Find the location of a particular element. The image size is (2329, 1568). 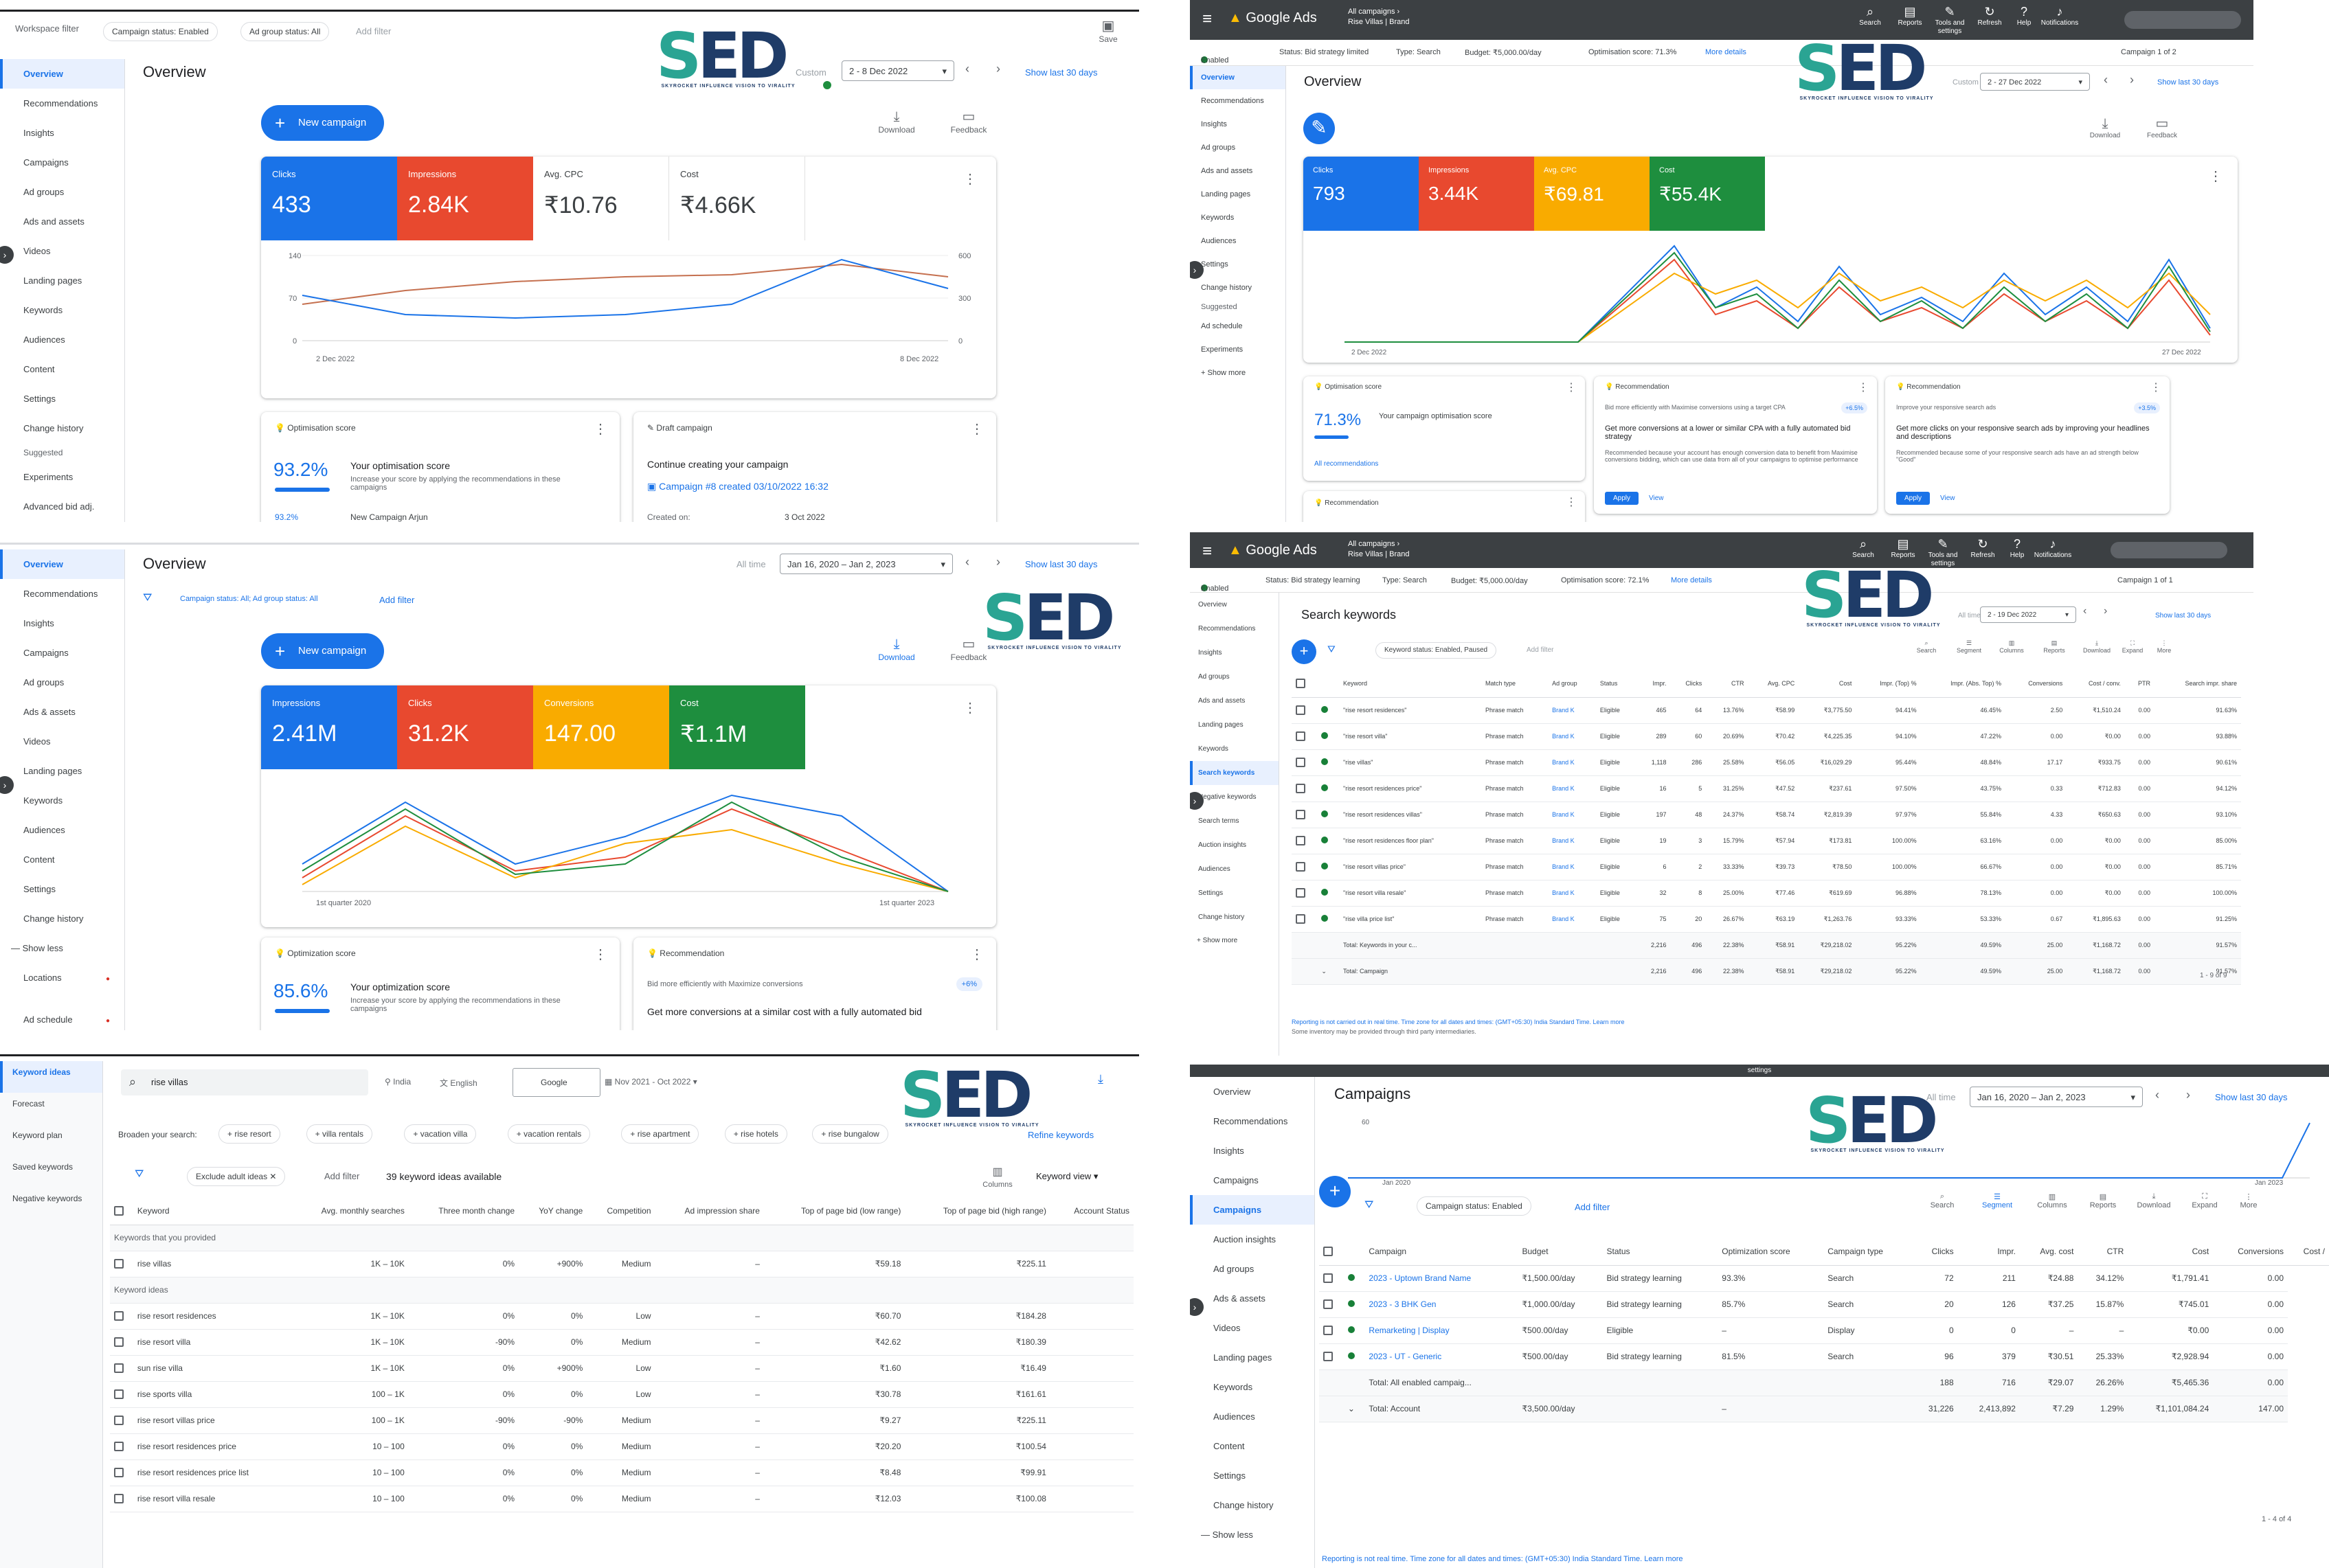

network-selector: Google is located at coordinates (557, 1082).